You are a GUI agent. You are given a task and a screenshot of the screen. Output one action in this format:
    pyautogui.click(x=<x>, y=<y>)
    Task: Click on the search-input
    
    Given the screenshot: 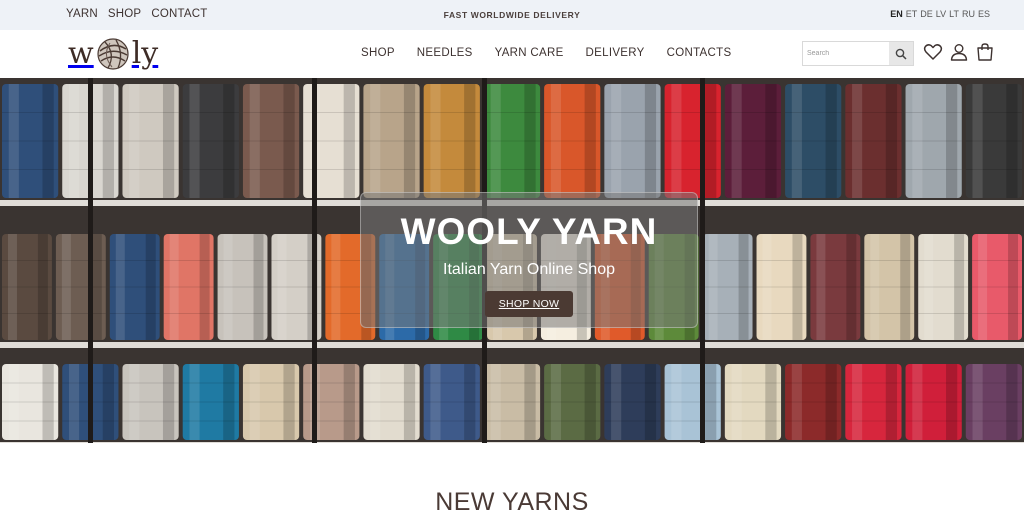 What is the action you would take?
    pyautogui.click(x=846, y=53)
    